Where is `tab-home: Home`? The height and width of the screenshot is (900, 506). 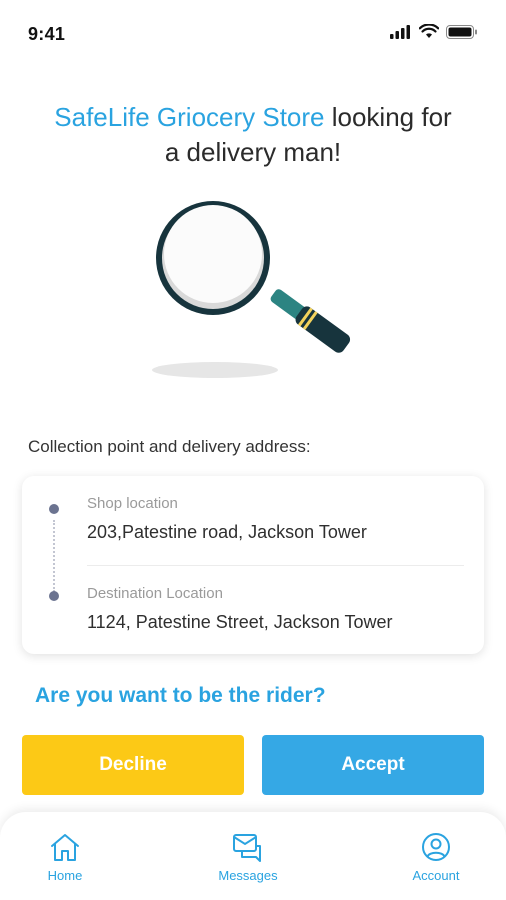
tab-home: Home is located at coordinates (65, 857).